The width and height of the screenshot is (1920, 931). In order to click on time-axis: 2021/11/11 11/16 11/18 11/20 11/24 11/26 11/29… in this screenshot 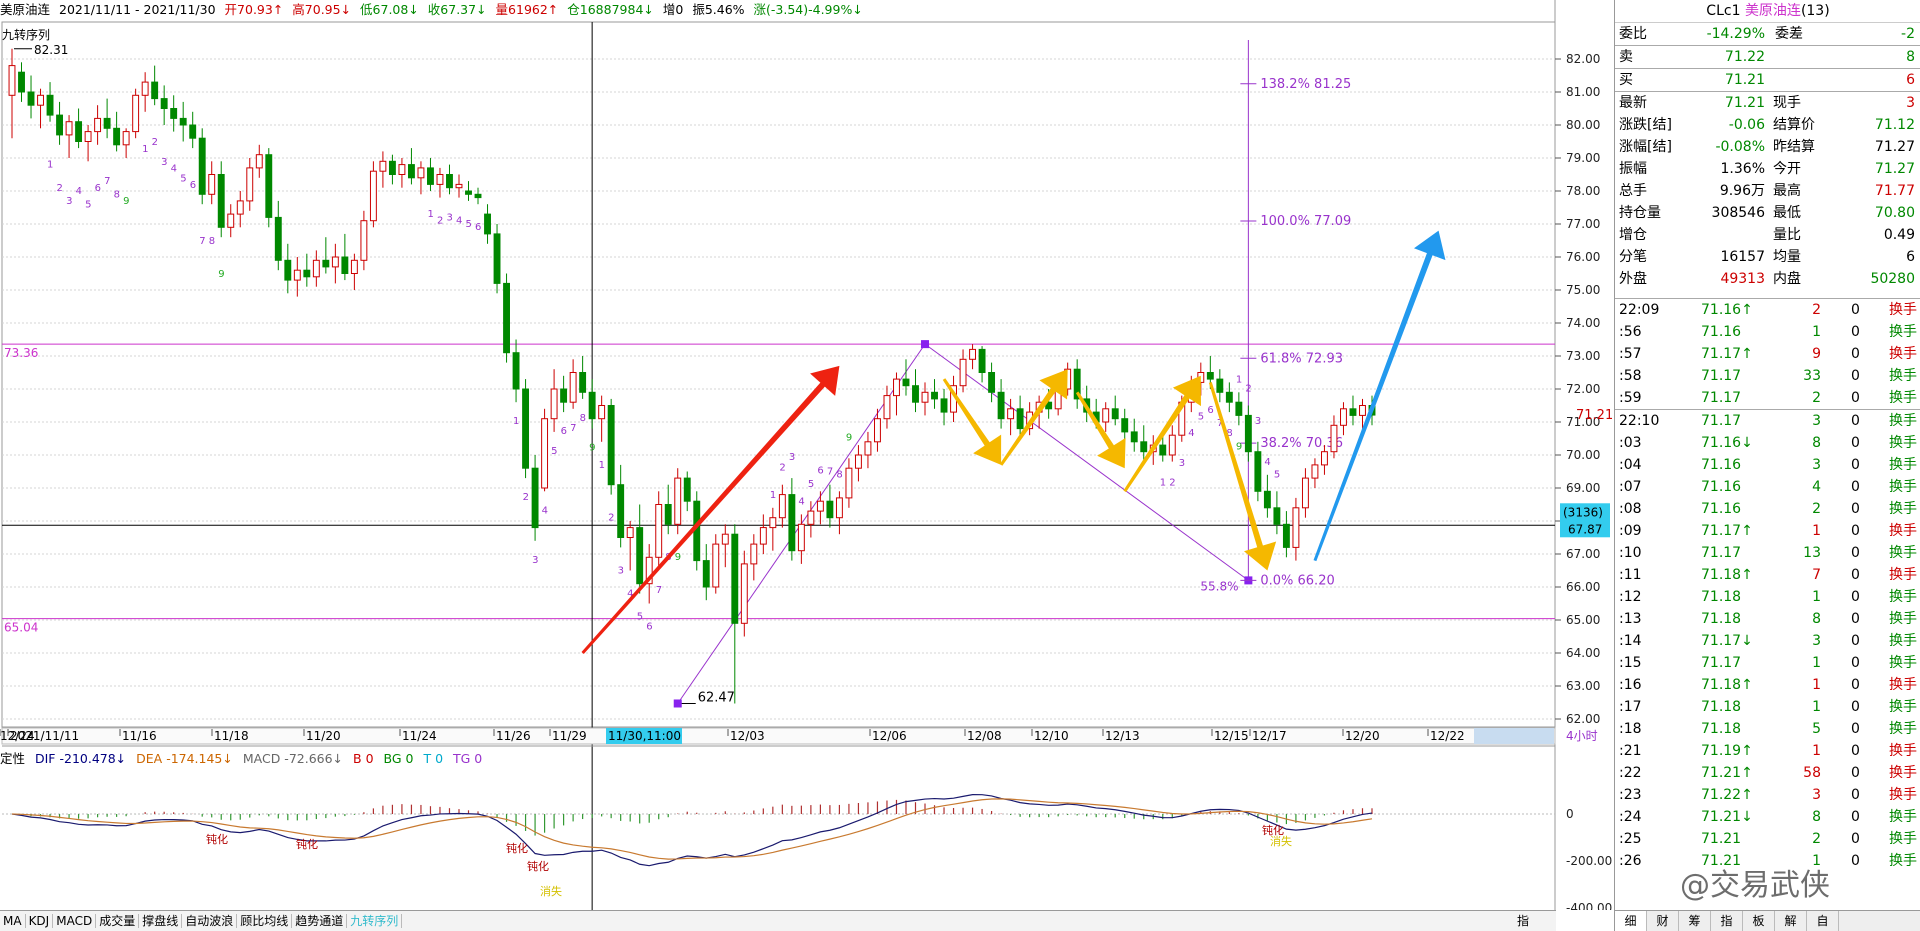, I will do `click(799, 736)`.